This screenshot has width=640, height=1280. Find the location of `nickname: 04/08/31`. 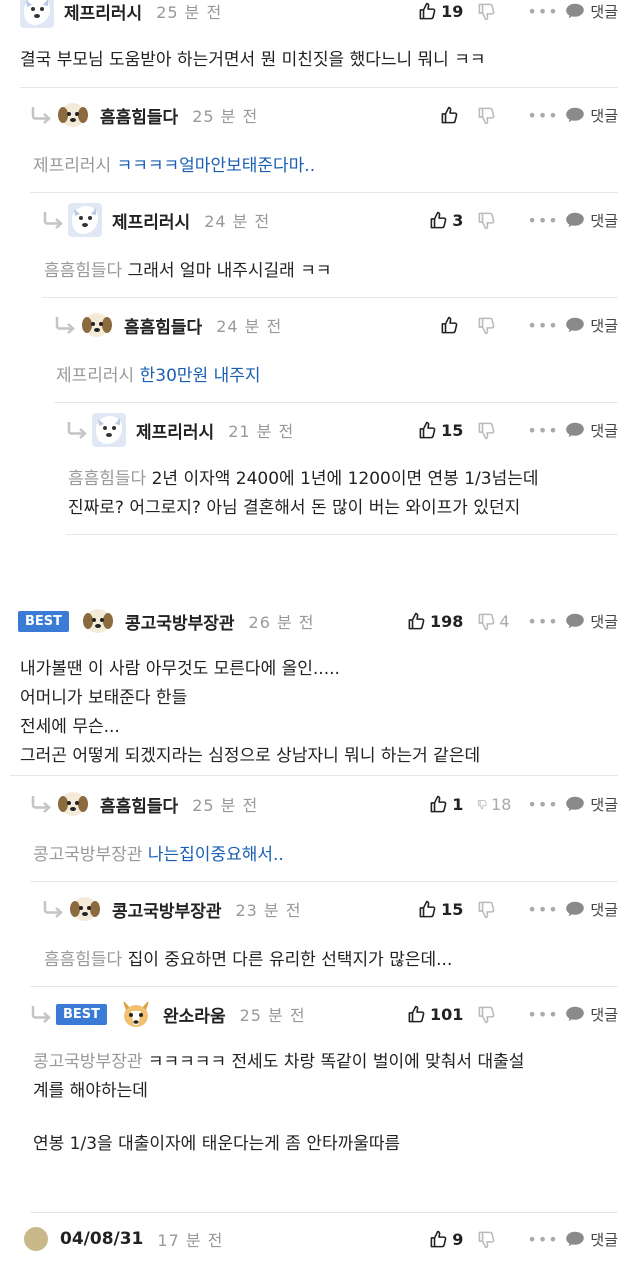

nickname: 04/08/31 is located at coordinates (101, 1239).